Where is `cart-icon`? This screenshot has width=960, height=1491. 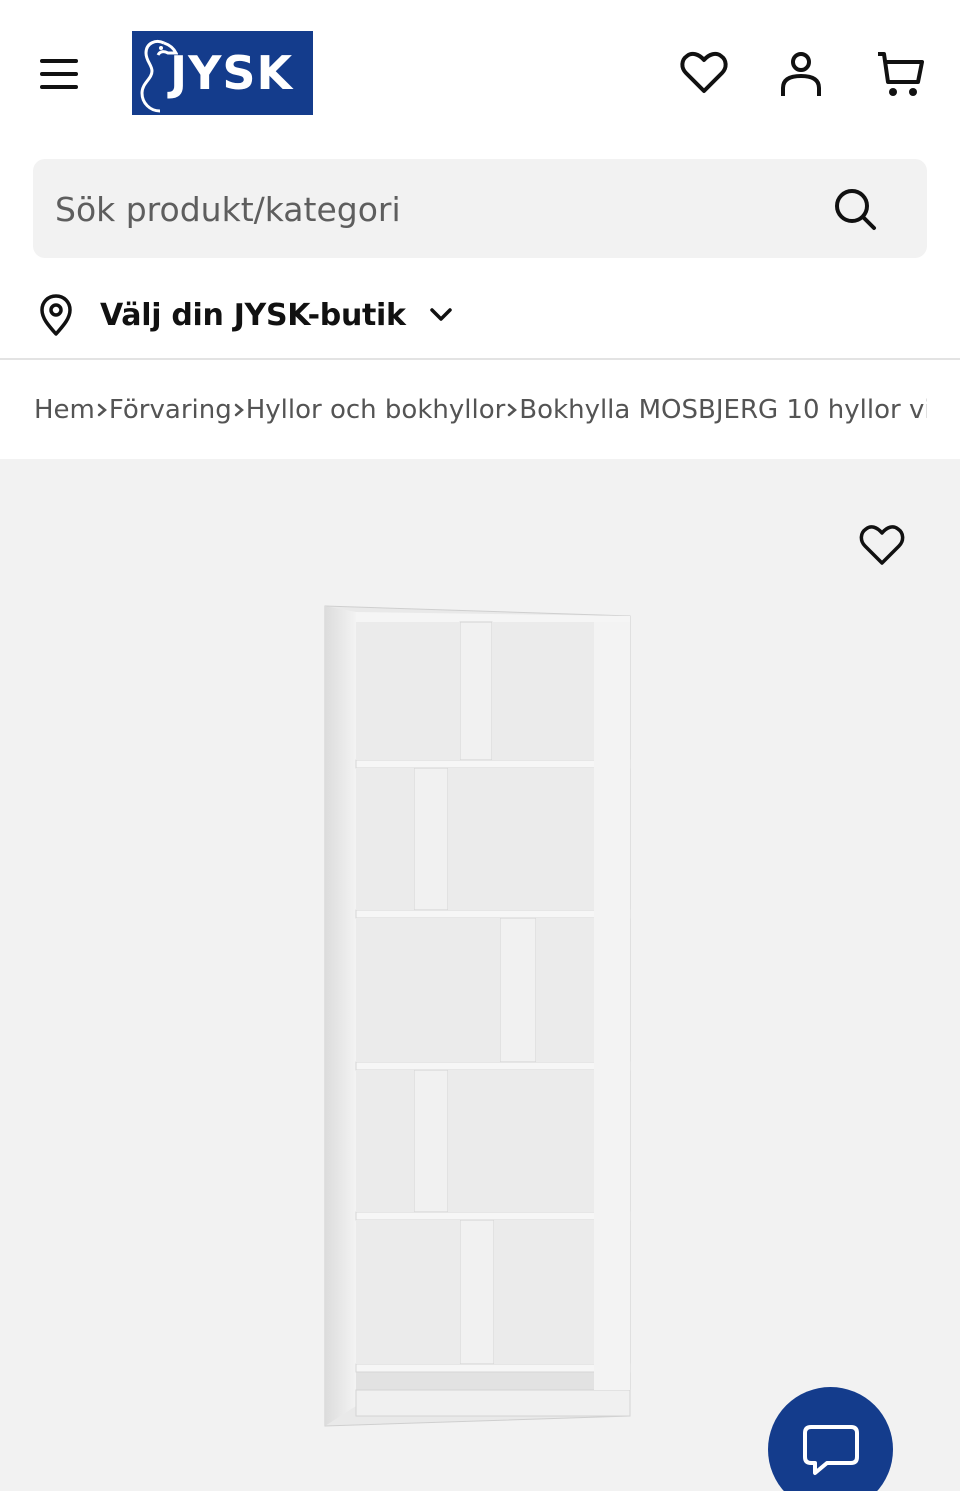
cart-icon is located at coordinates (900, 74).